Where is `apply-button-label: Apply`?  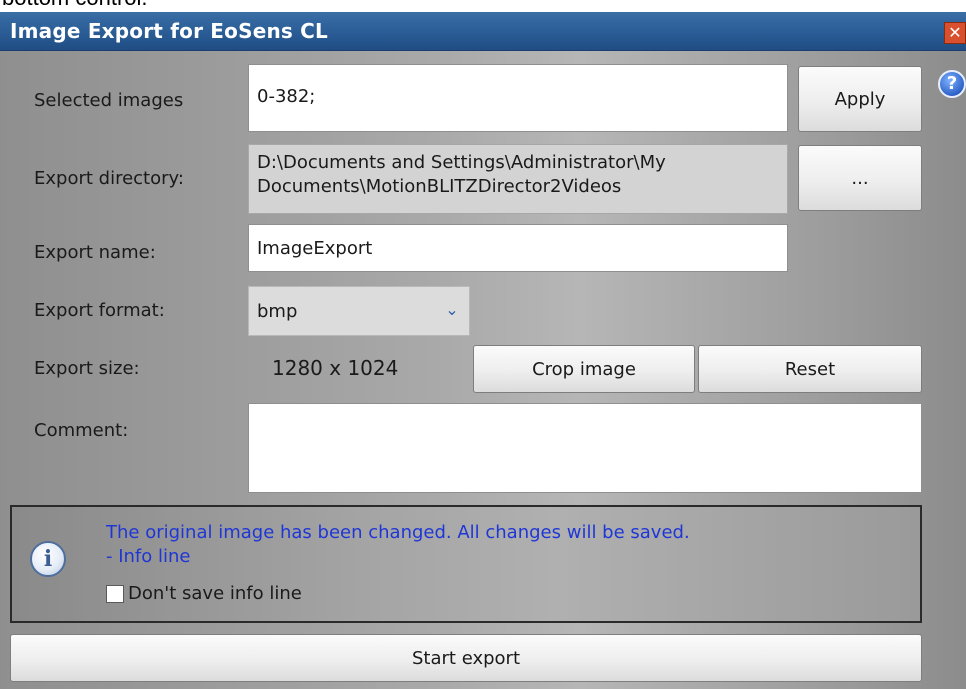
apply-button-label: Apply is located at coordinates (860, 99).